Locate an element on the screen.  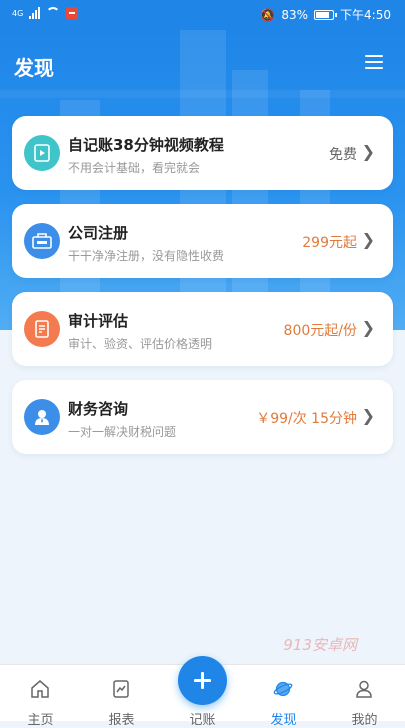
battery-icon is located at coordinates (326, 14).